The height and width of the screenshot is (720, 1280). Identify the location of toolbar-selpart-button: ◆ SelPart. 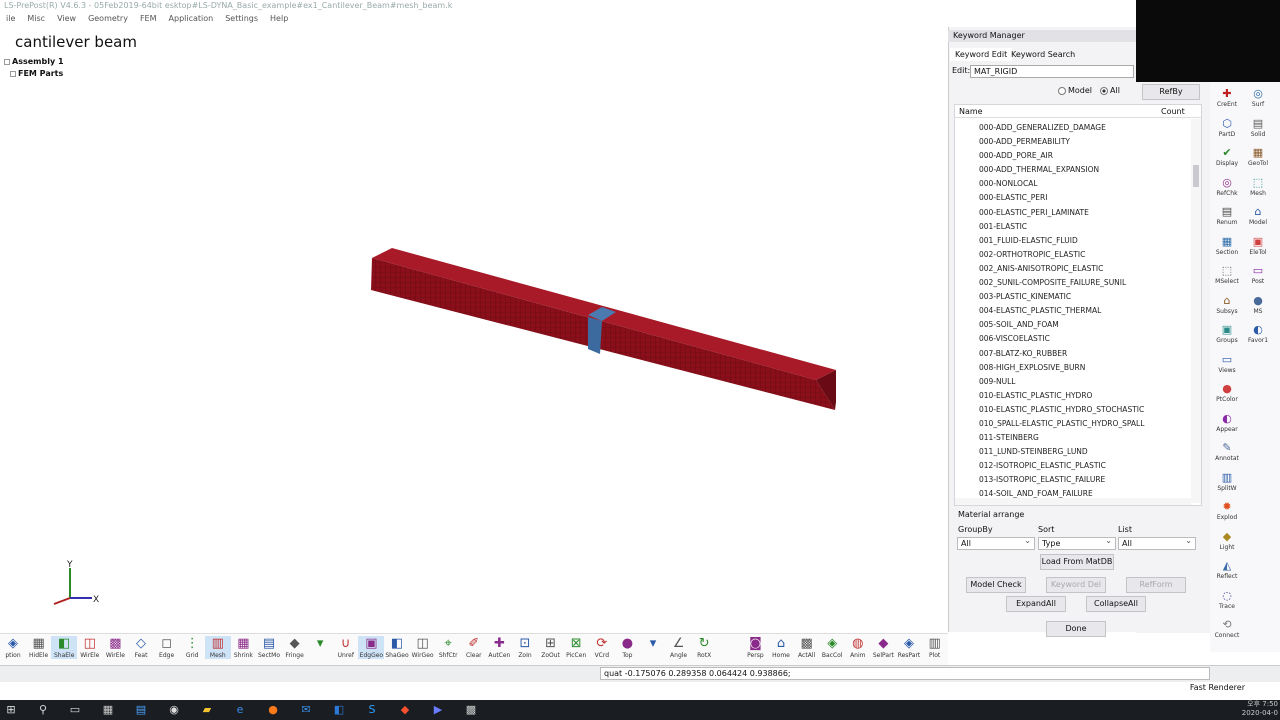
(883, 647).